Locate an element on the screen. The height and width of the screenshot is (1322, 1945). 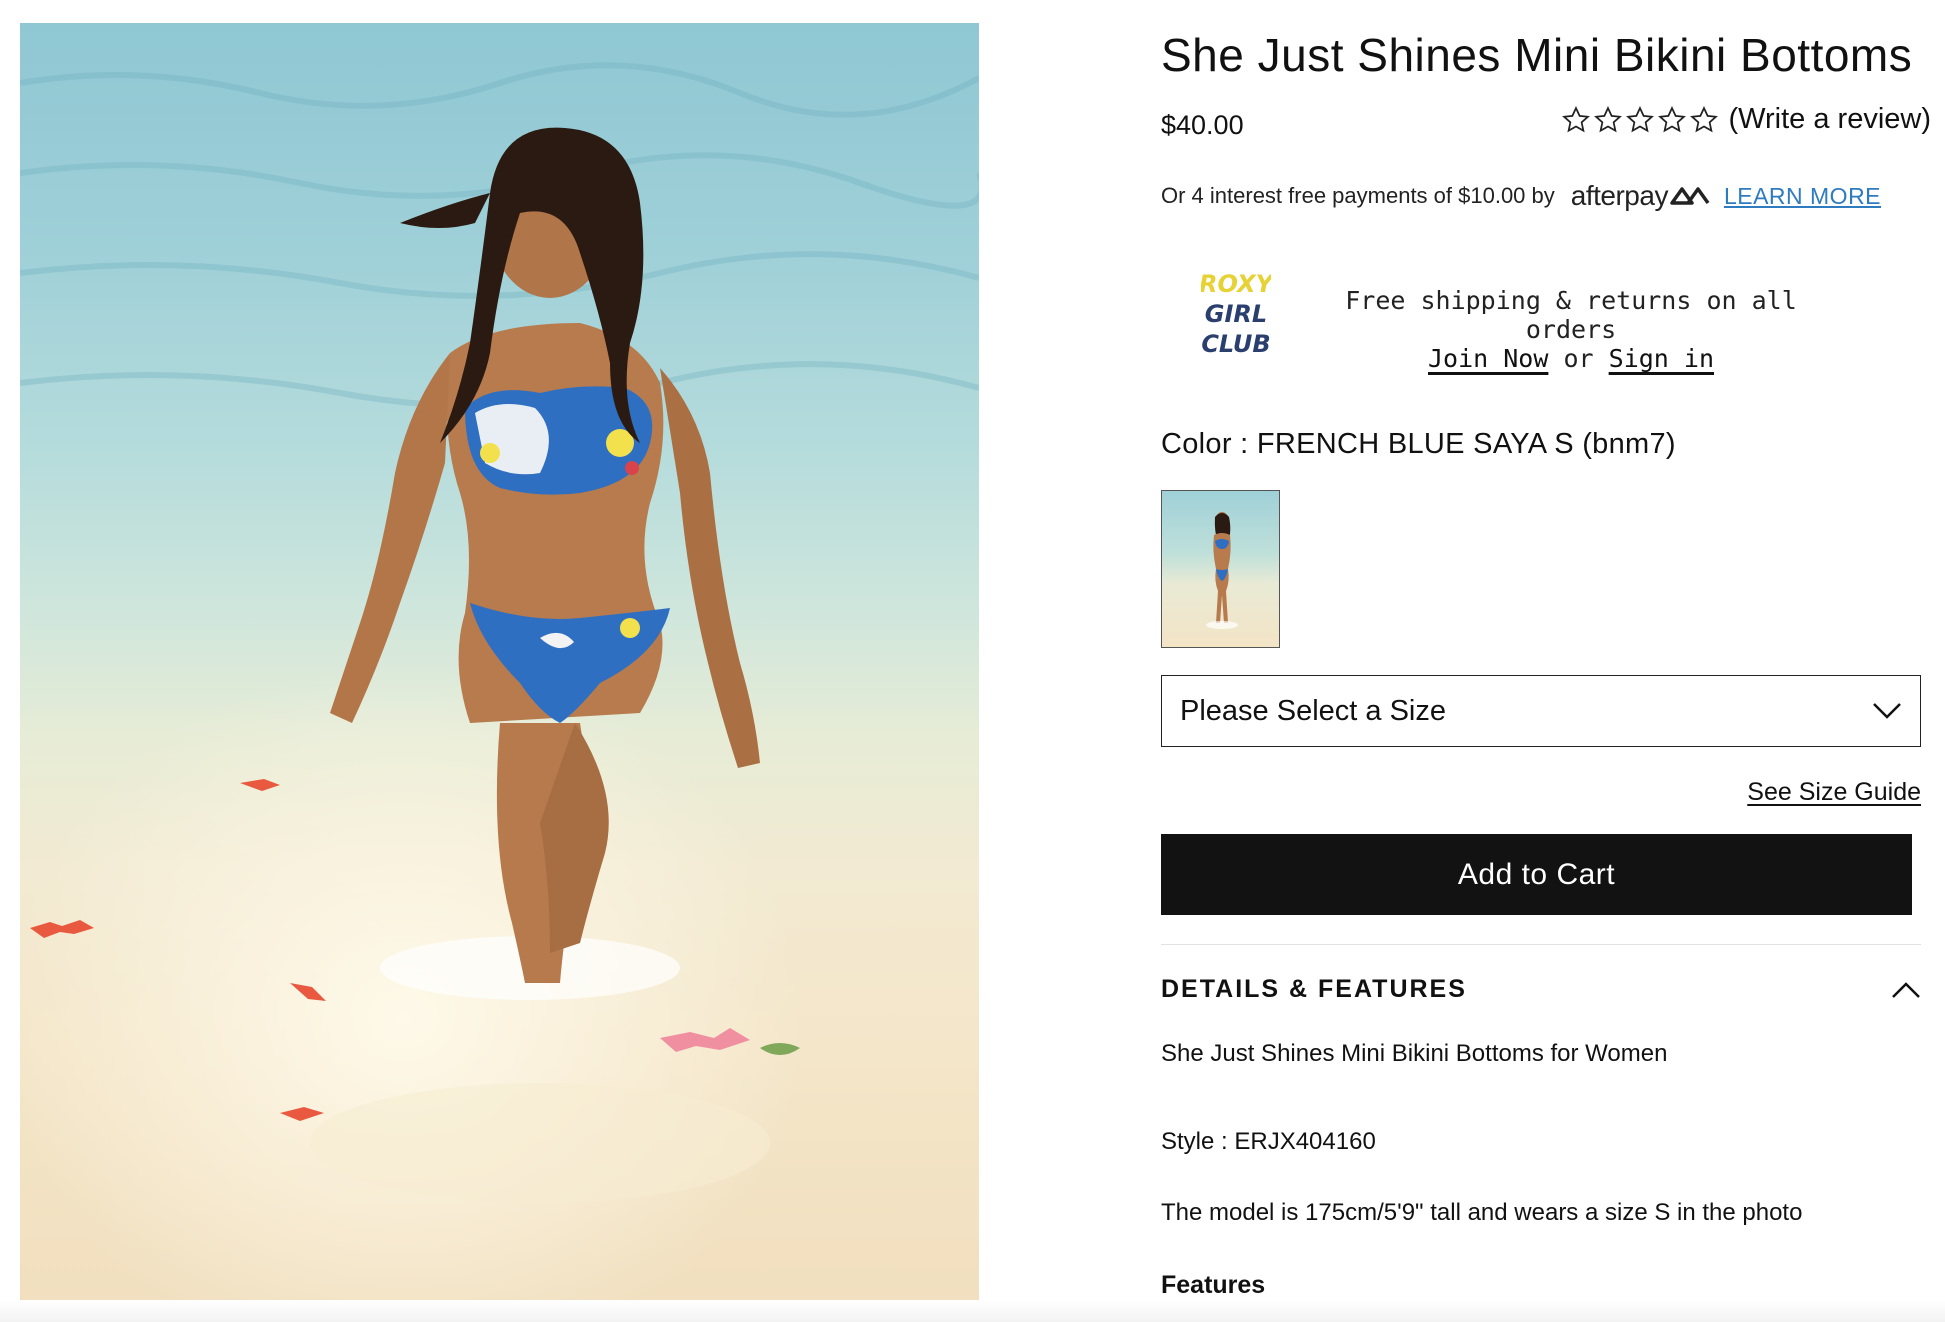
write-review-link: (Write a review) is located at coordinates (1830, 119).